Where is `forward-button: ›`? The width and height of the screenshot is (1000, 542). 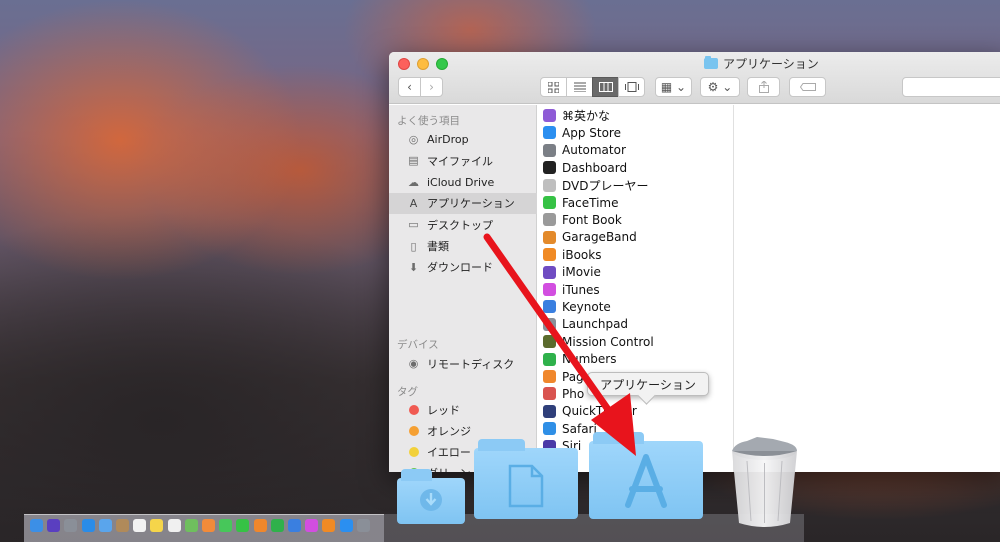
forward-button: › is located at coordinates (431, 87).